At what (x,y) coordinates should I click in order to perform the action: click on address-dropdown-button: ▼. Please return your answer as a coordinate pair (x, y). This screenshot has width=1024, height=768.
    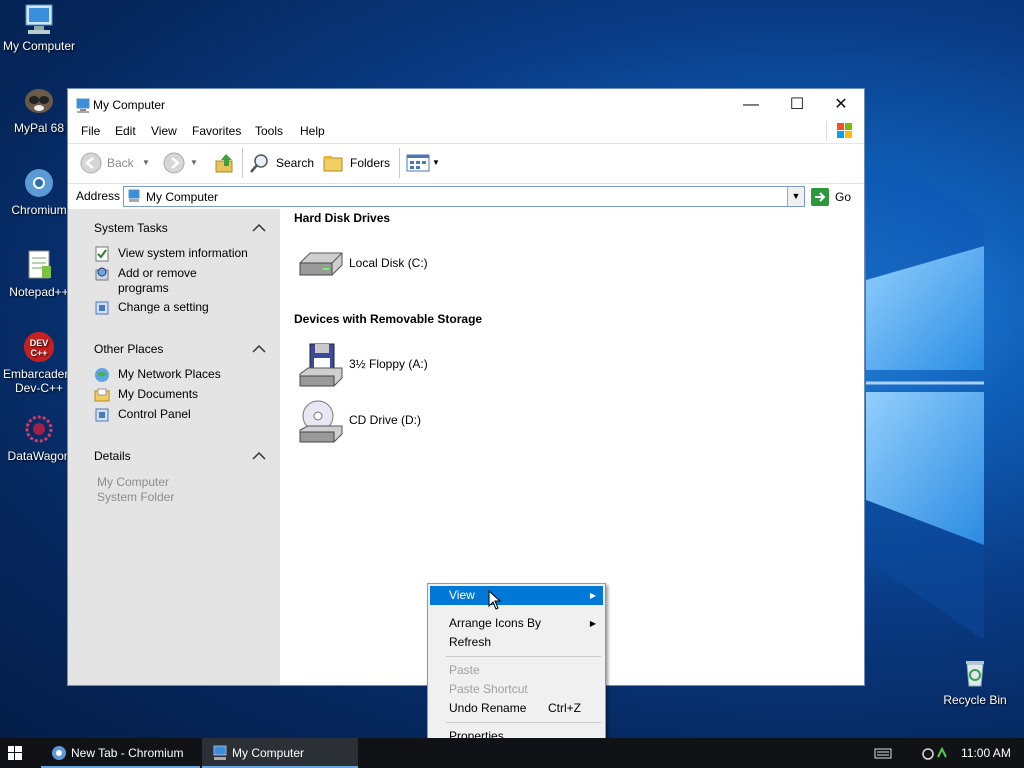
    Looking at the image, I should click on (795, 196).